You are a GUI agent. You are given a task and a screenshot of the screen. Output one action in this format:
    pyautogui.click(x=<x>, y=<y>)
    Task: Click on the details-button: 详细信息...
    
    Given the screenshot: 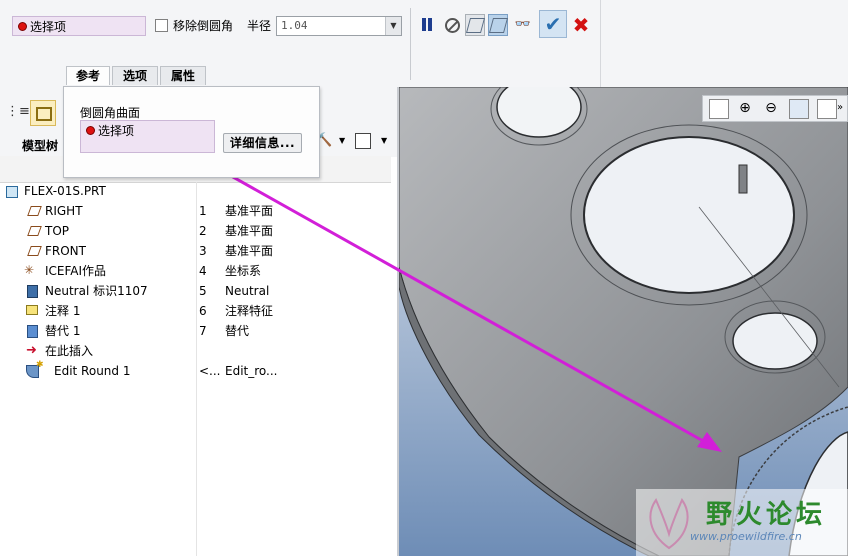 What is the action you would take?
    pyautogui.click(x=262, y=143)
    